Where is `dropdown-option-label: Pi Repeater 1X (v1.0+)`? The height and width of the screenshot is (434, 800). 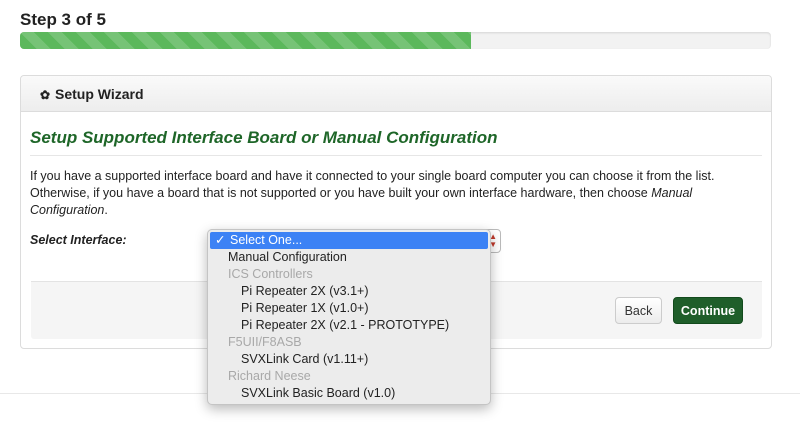 dropdown-option-label: Pi Repeater 1X (v1.0+) is located at coordinates (305, 308).